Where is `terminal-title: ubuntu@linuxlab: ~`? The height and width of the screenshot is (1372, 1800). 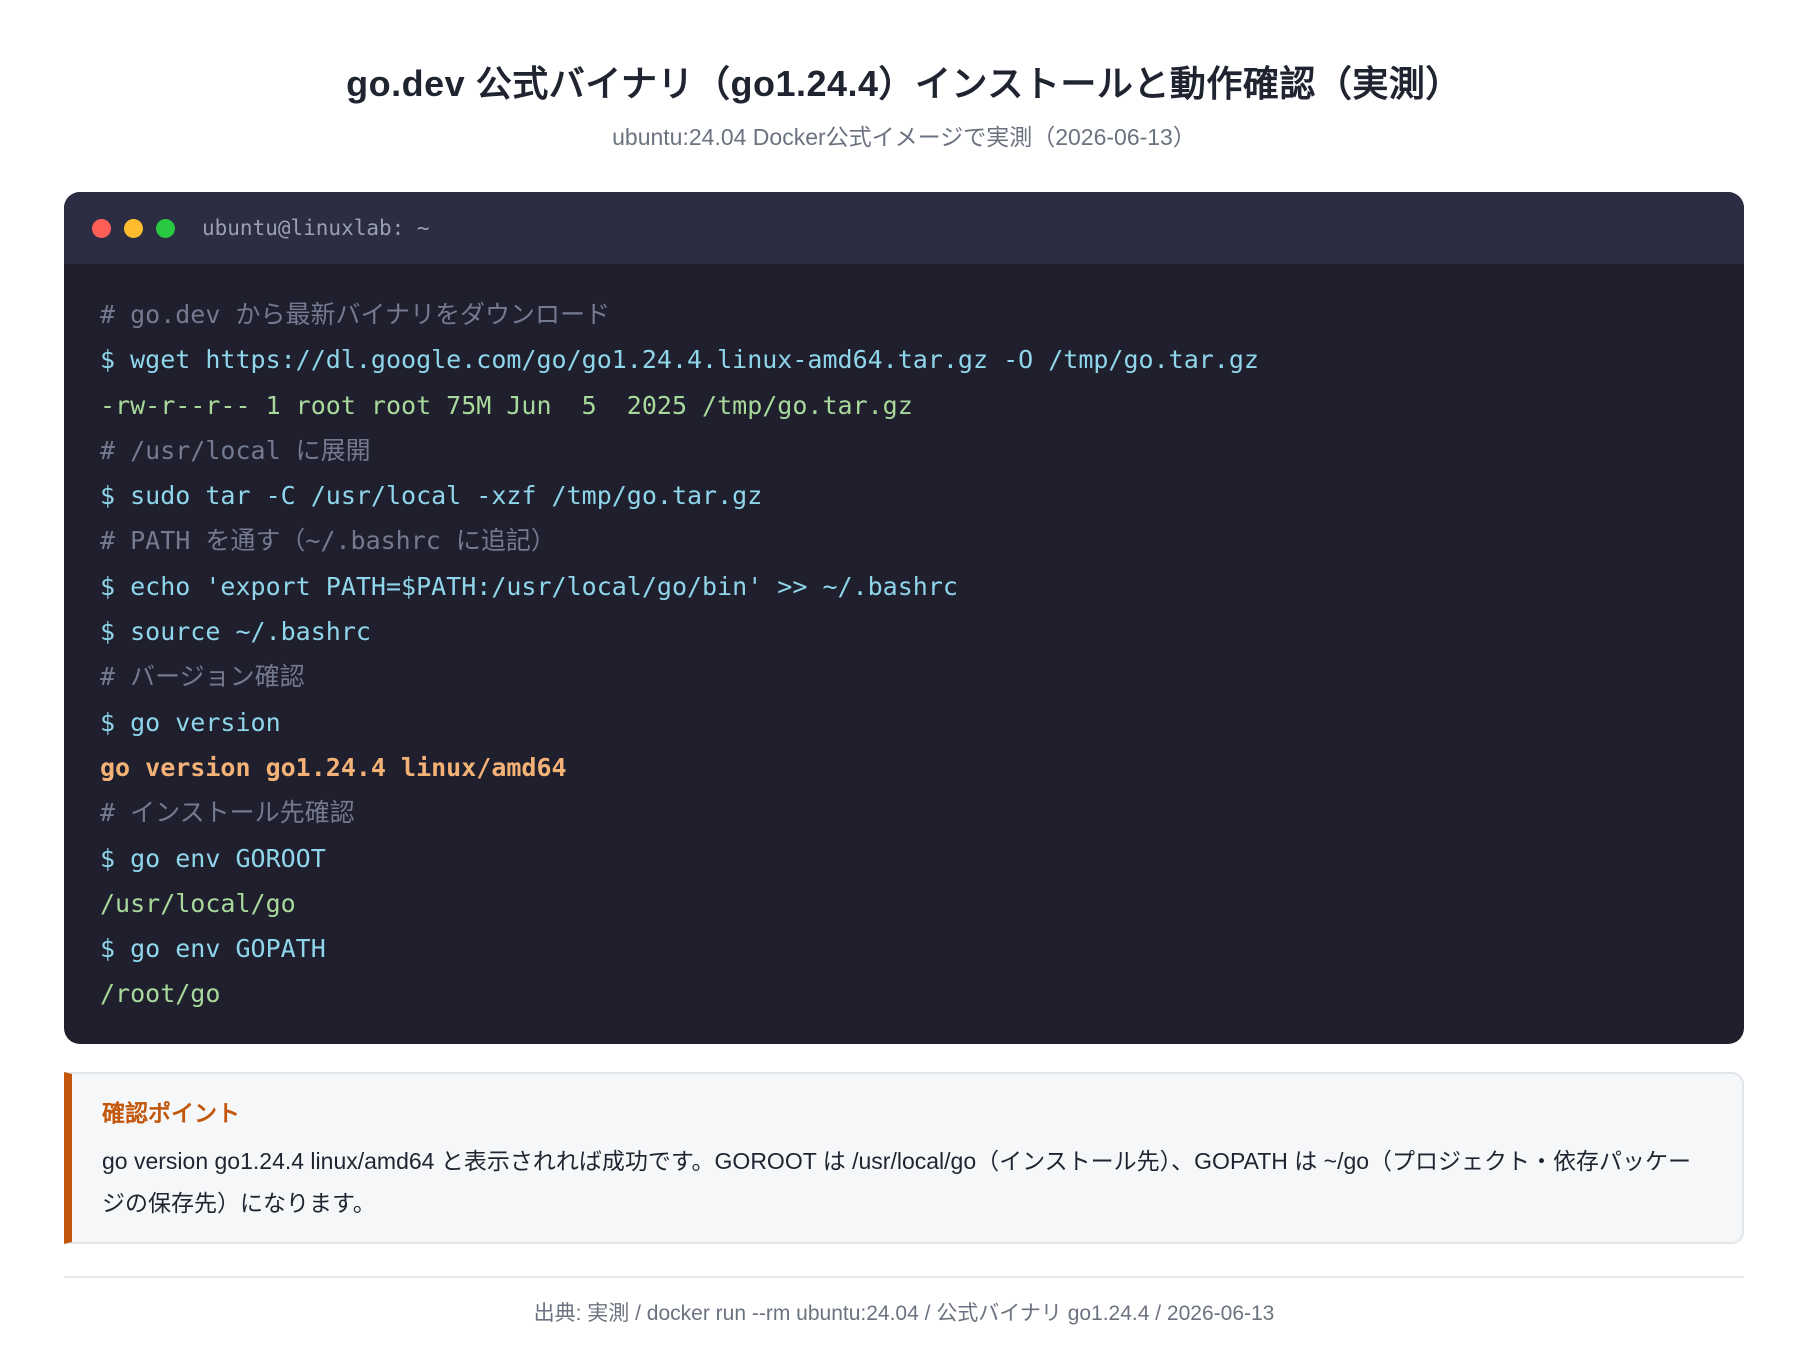 terminal-title: ubuntu@linuxlab: ~ is located at coordinates (316, 228).